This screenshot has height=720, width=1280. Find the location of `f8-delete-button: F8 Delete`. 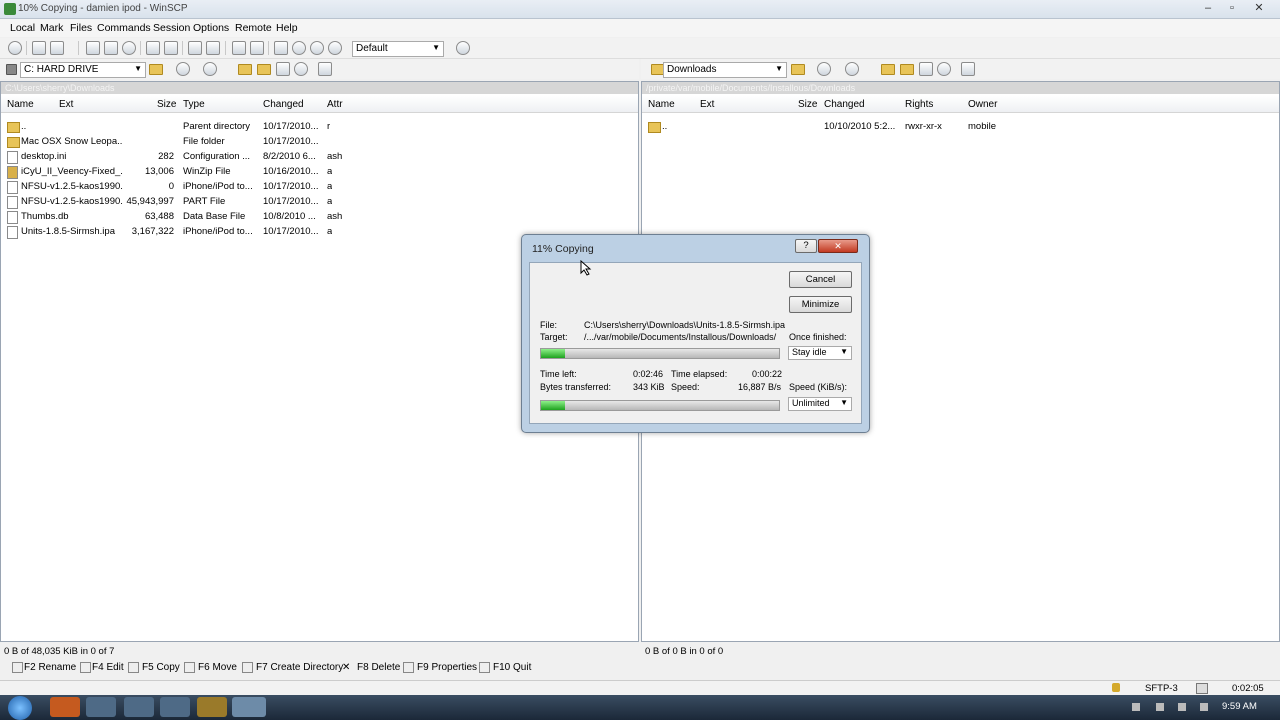

f8-delete-button: F8 Delete is located at coordinates (378, 667).